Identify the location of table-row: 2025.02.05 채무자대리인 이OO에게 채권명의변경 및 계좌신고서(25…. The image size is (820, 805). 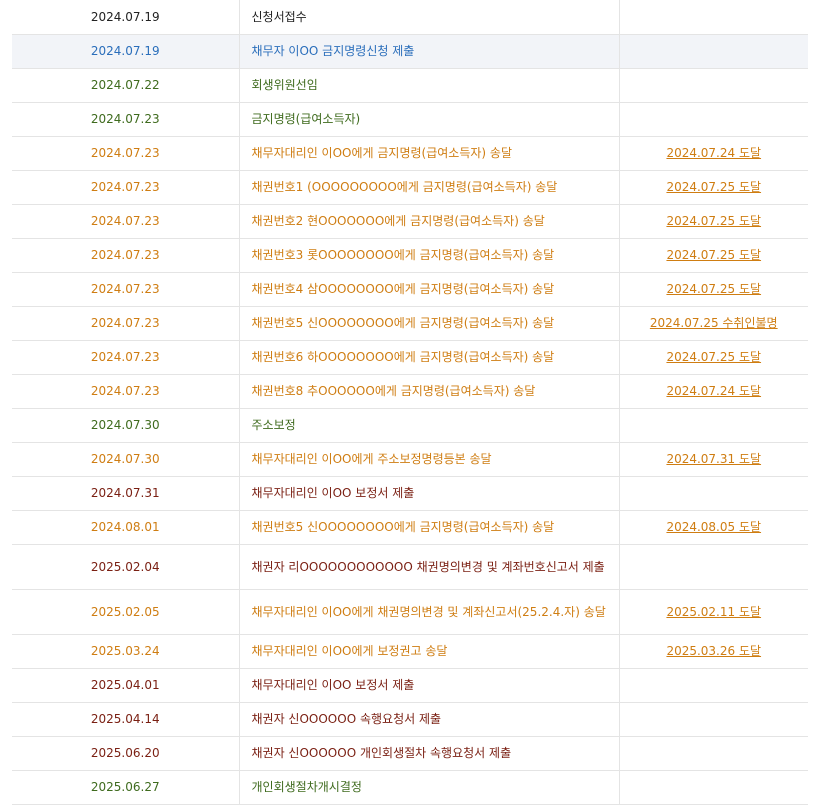
(410, 611).